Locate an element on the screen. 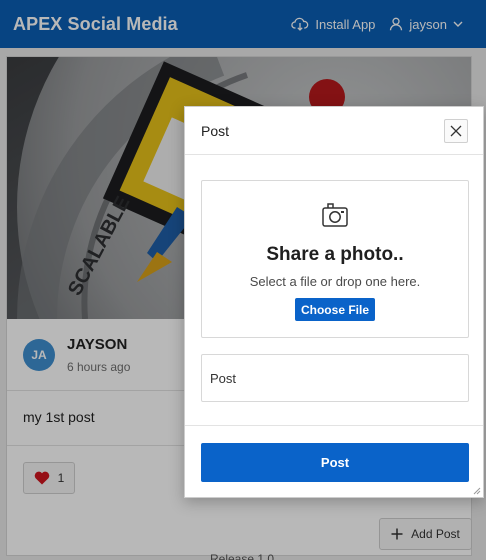  post-text-input is located at coordinates (335, 378).